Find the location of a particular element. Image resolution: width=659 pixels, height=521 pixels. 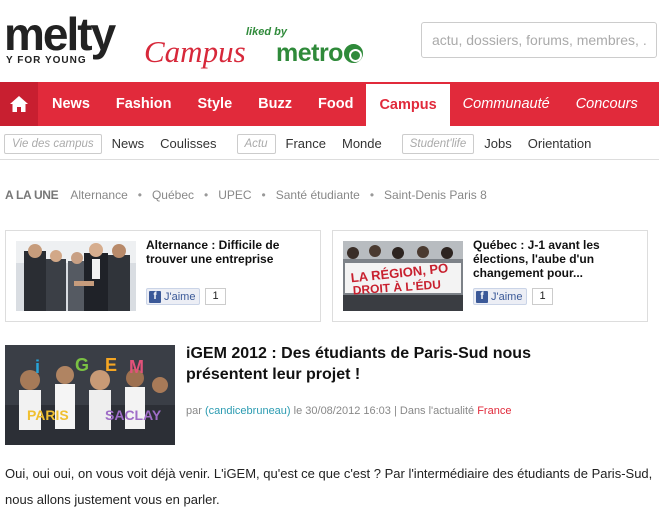

campus-logo: Campus is located at coordinates (195, 52).